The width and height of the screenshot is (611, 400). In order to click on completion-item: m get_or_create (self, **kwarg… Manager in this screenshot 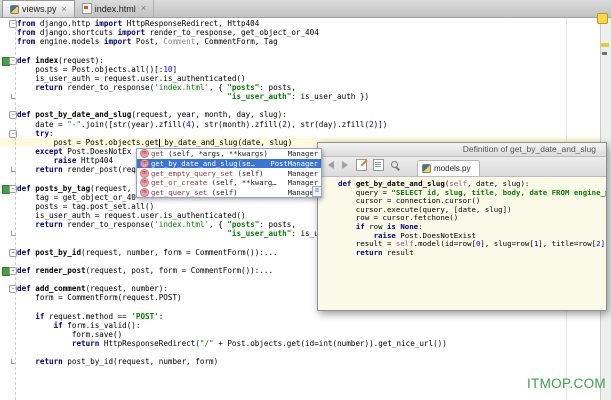, I will do `click(229, 183)`.